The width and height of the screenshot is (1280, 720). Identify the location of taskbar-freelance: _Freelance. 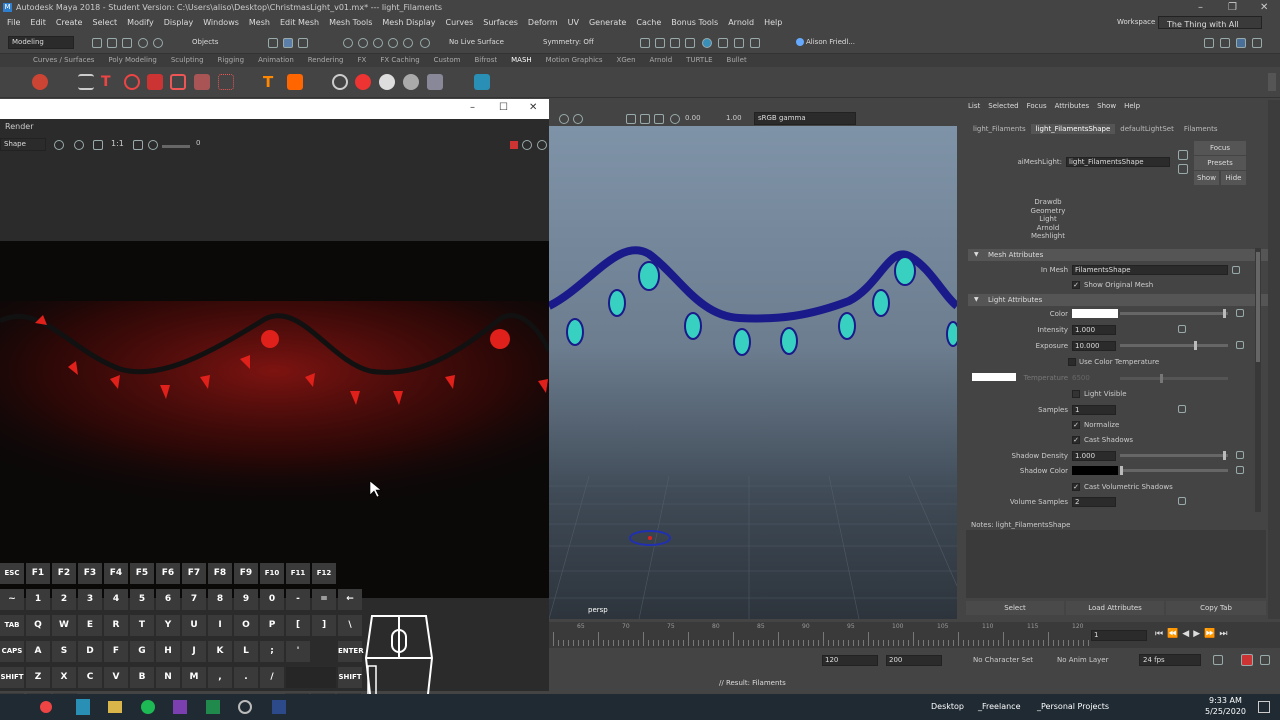
(999, 706).